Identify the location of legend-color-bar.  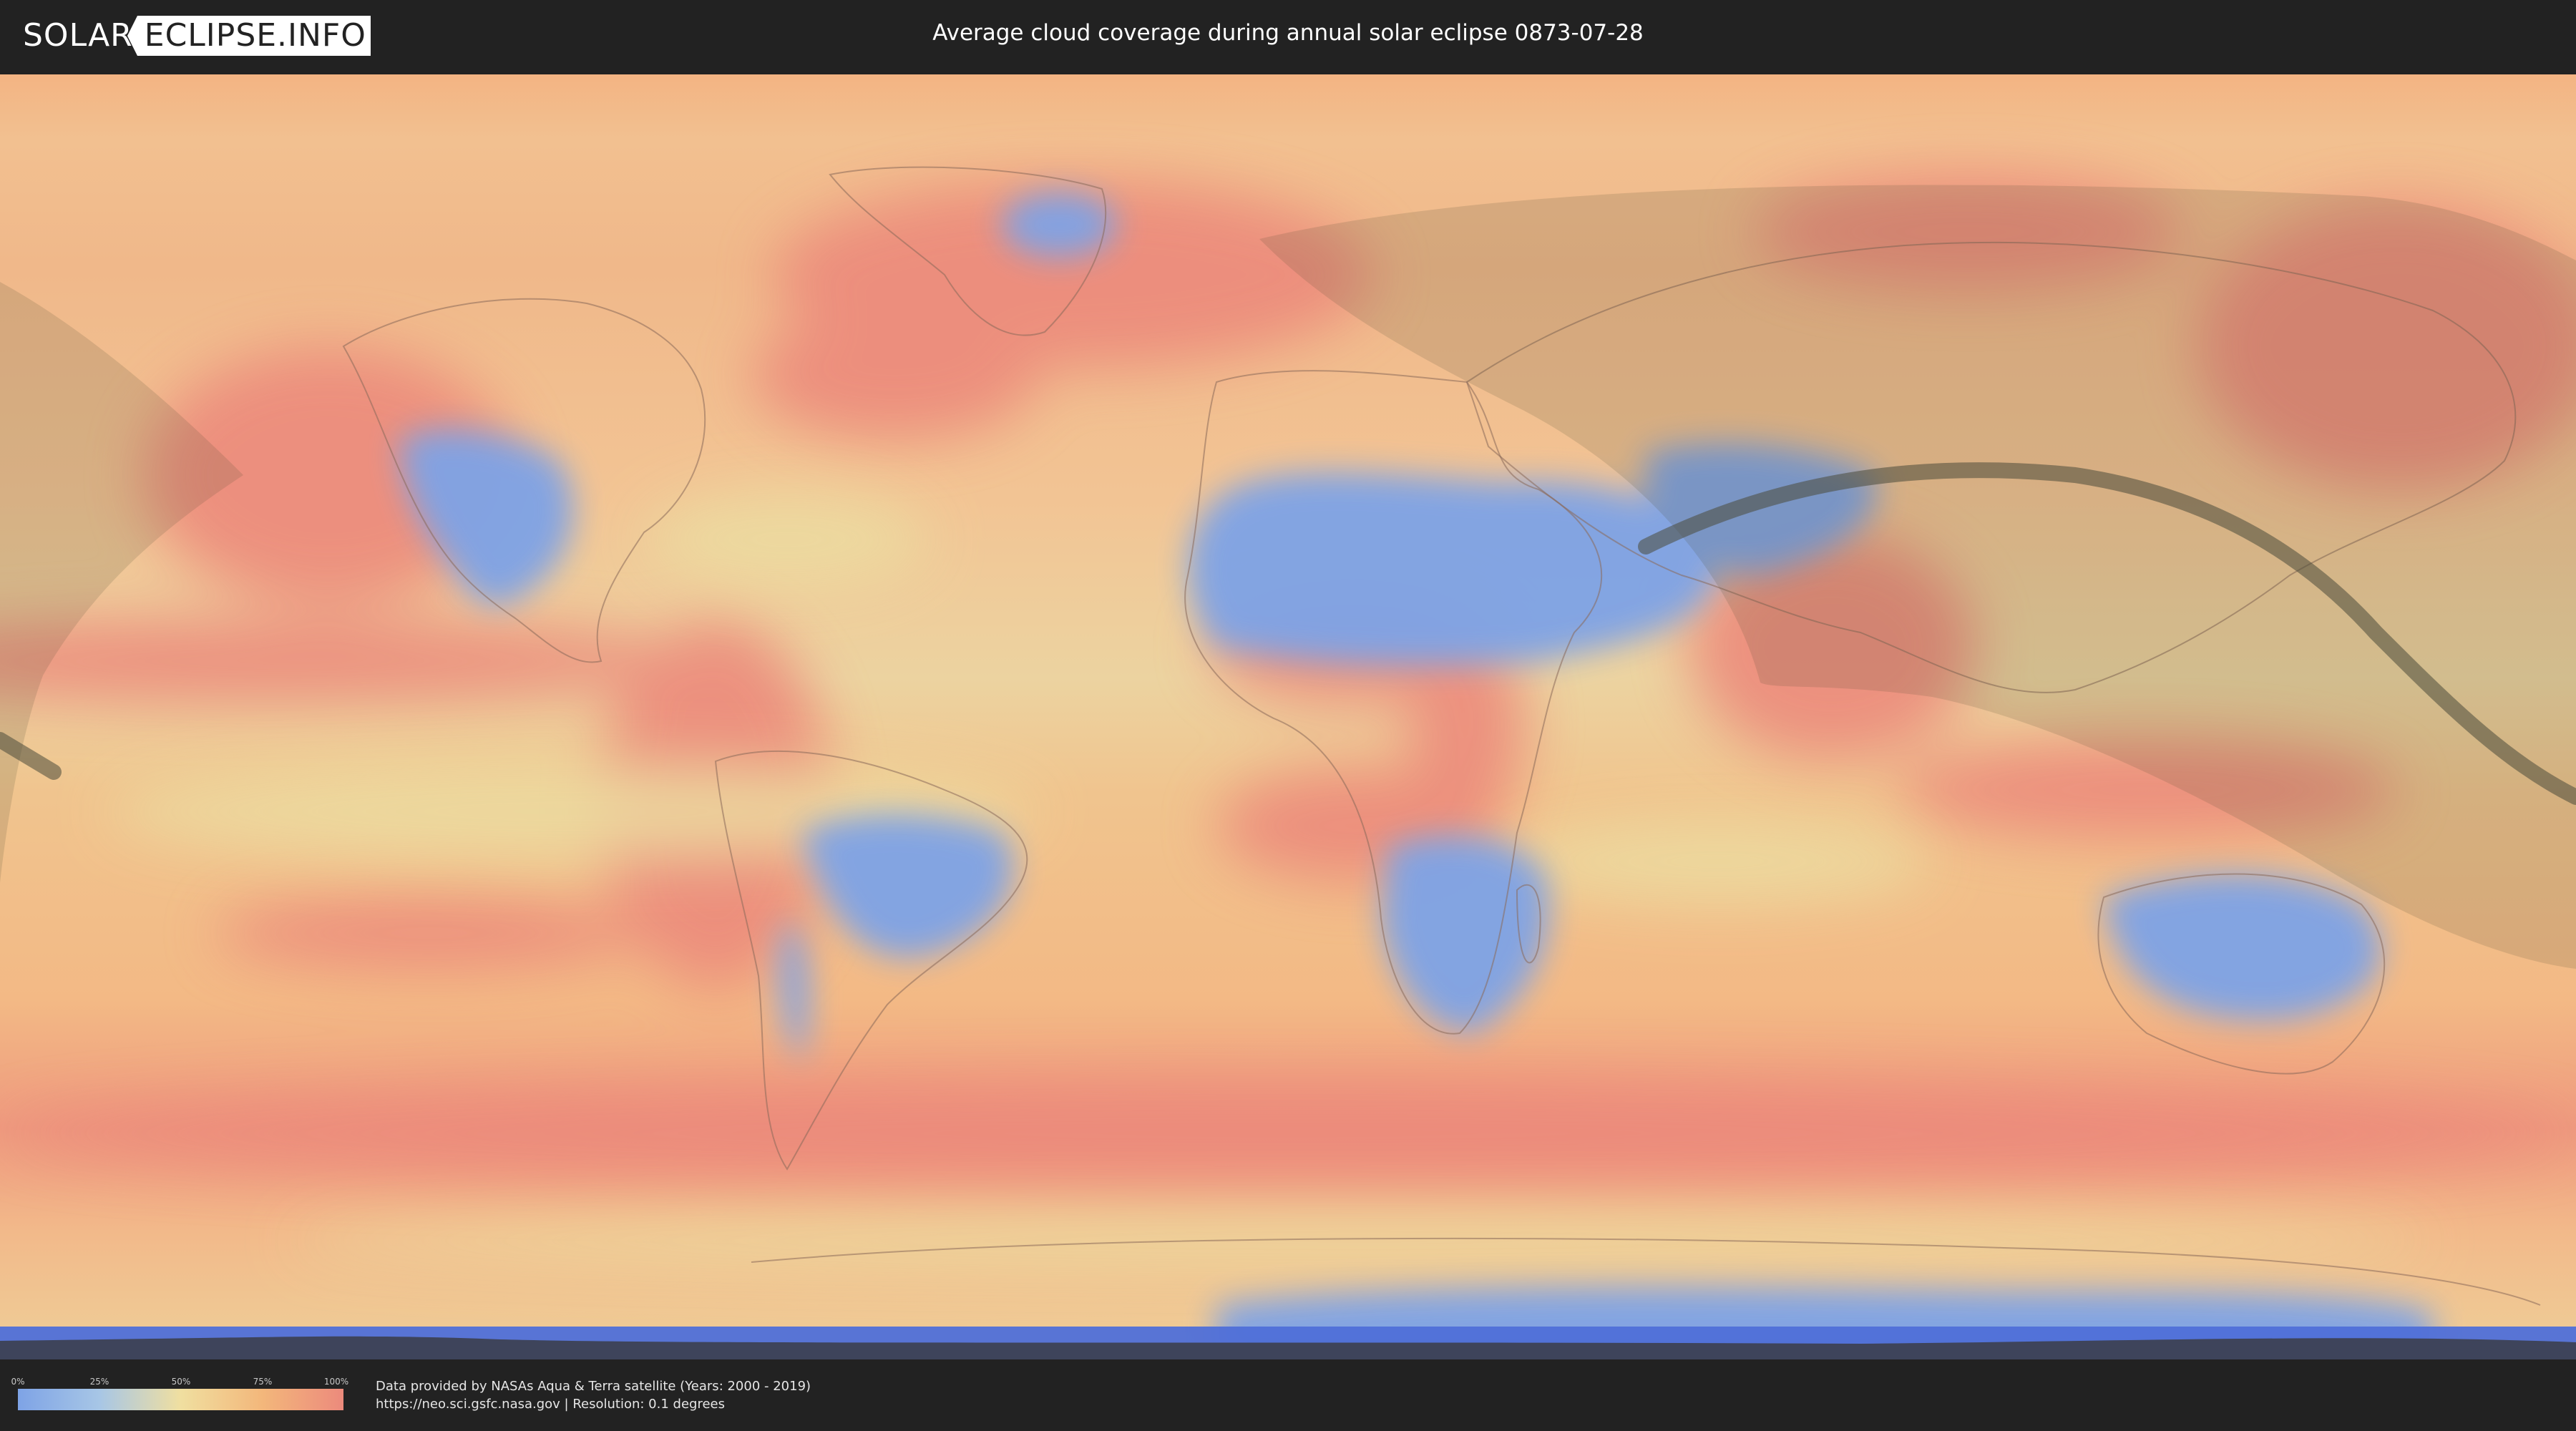
(180, 1399).